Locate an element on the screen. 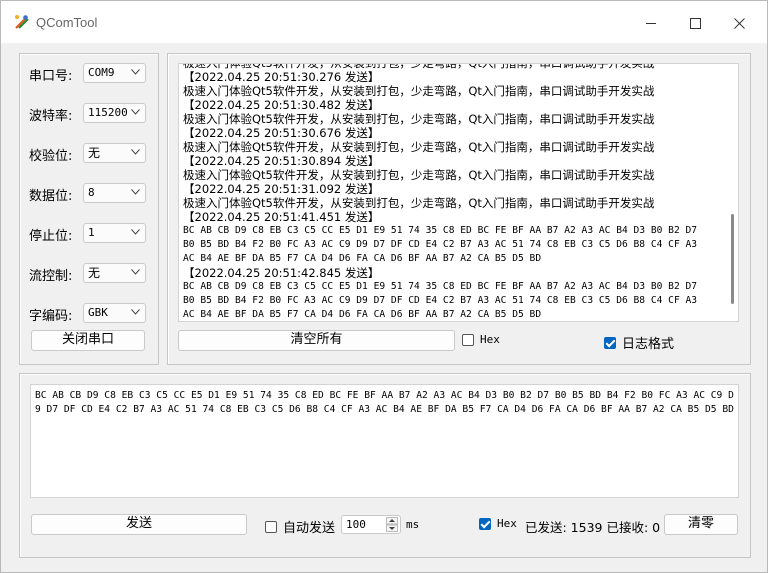 The image size is (768, 573). maximize-icon is located at coordinates (695, 23).